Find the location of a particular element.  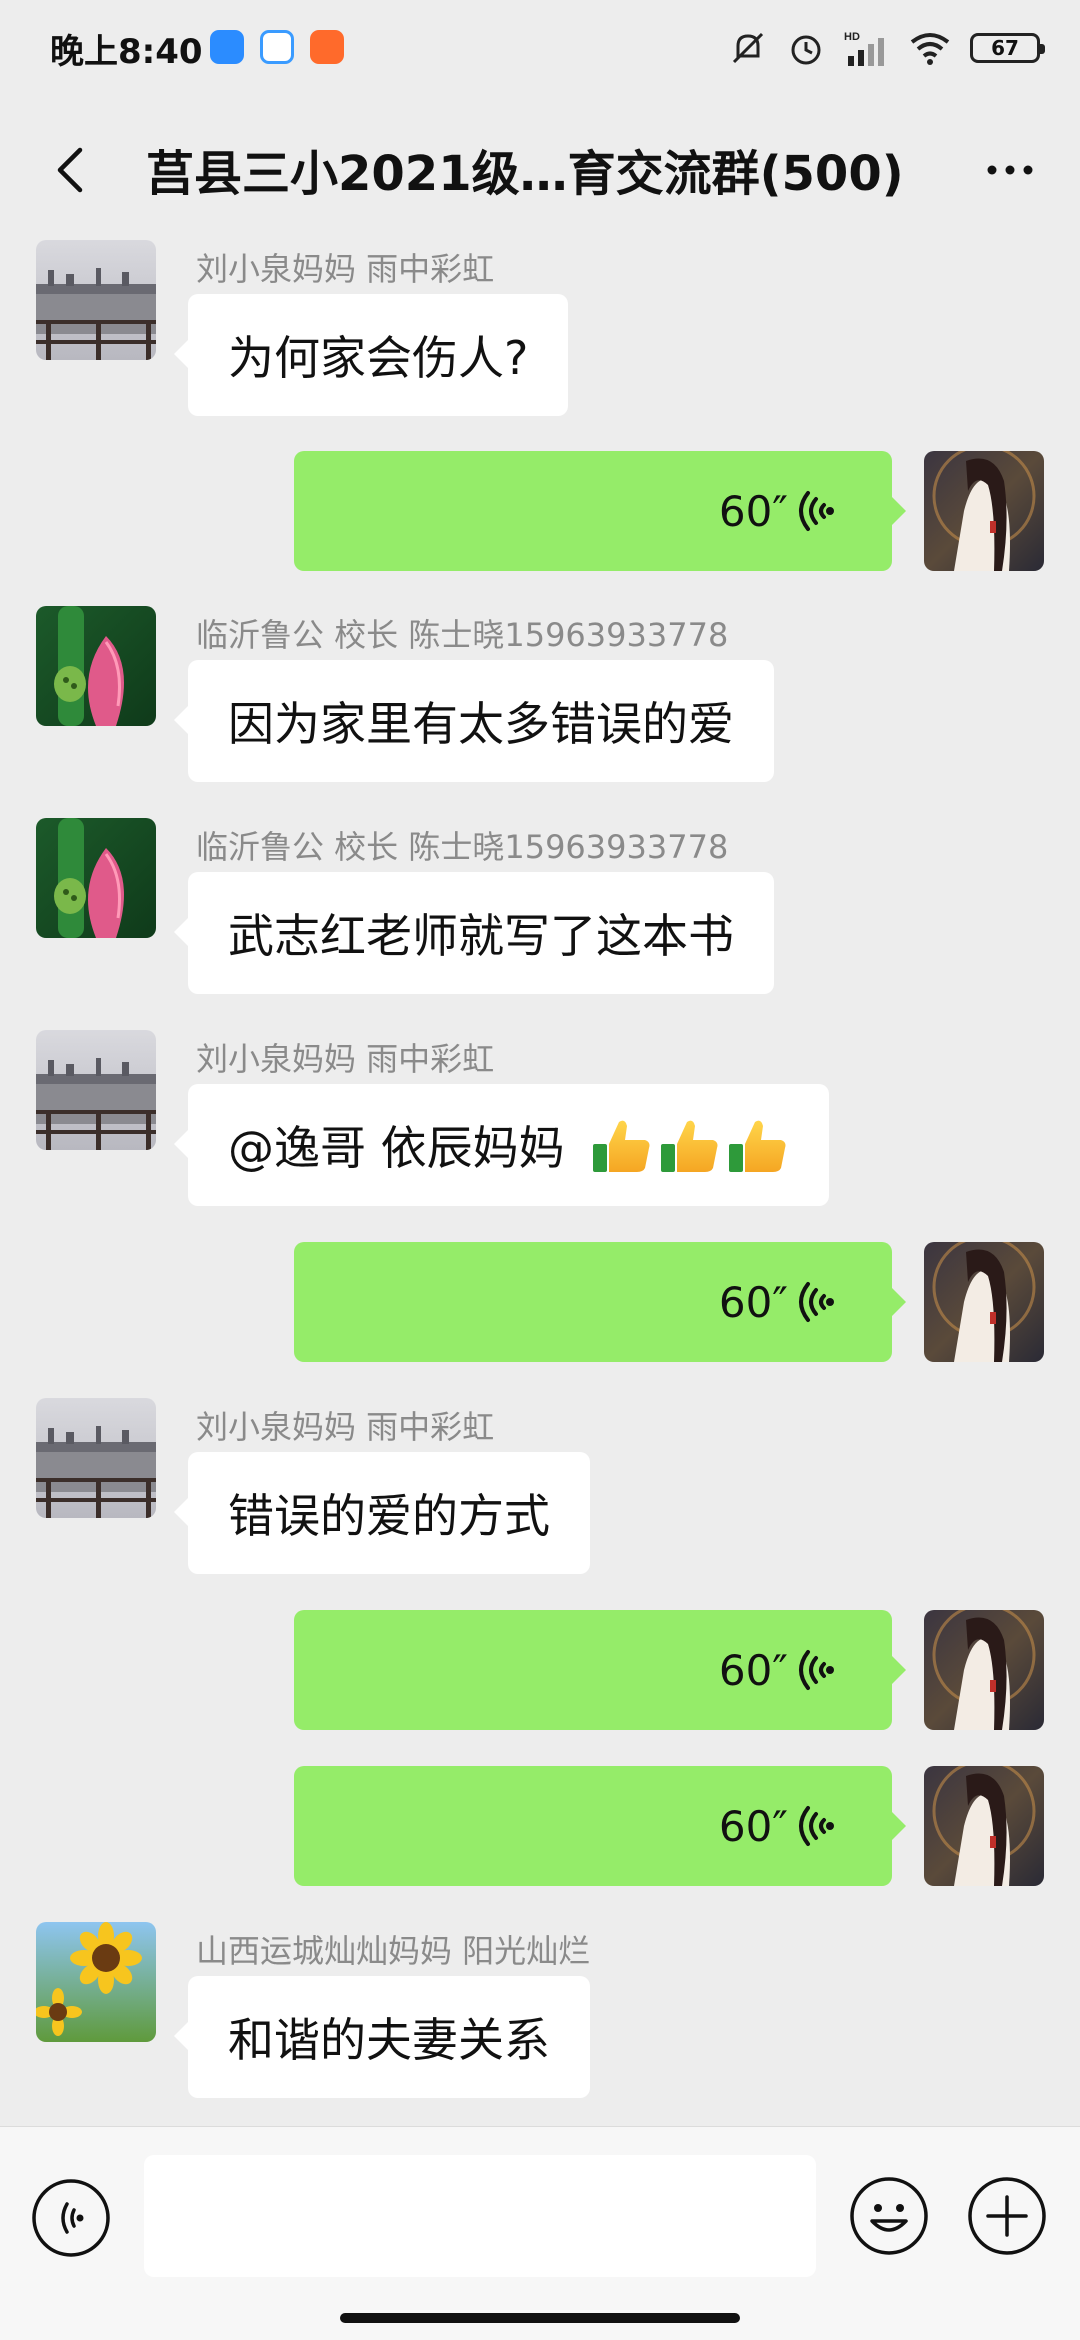

status-time: 晚上8:40 is located at coordinates (126, 52).